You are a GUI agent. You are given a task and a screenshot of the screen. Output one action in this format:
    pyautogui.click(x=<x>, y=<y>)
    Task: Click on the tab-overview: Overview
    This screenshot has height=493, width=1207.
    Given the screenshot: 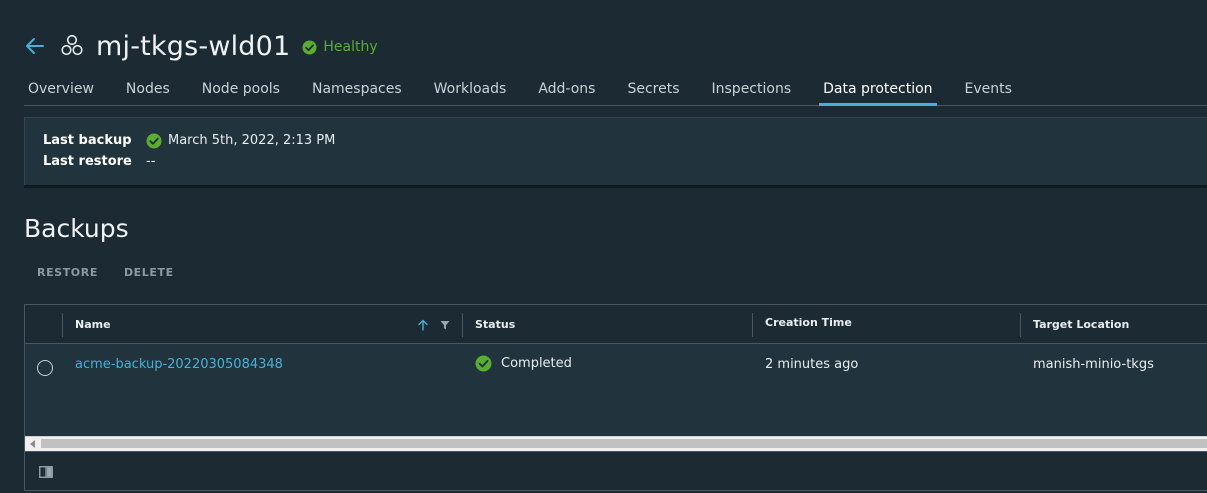 What is the action you would take?
    pyautogui.click(x=61, y=90)
    